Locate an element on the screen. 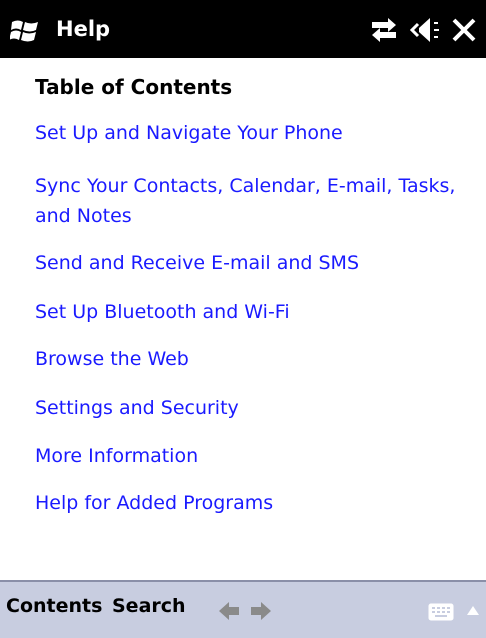 The image size is (486, 638). toc-link-settings-security: Settings and Security is located at coordinates (250, 408).